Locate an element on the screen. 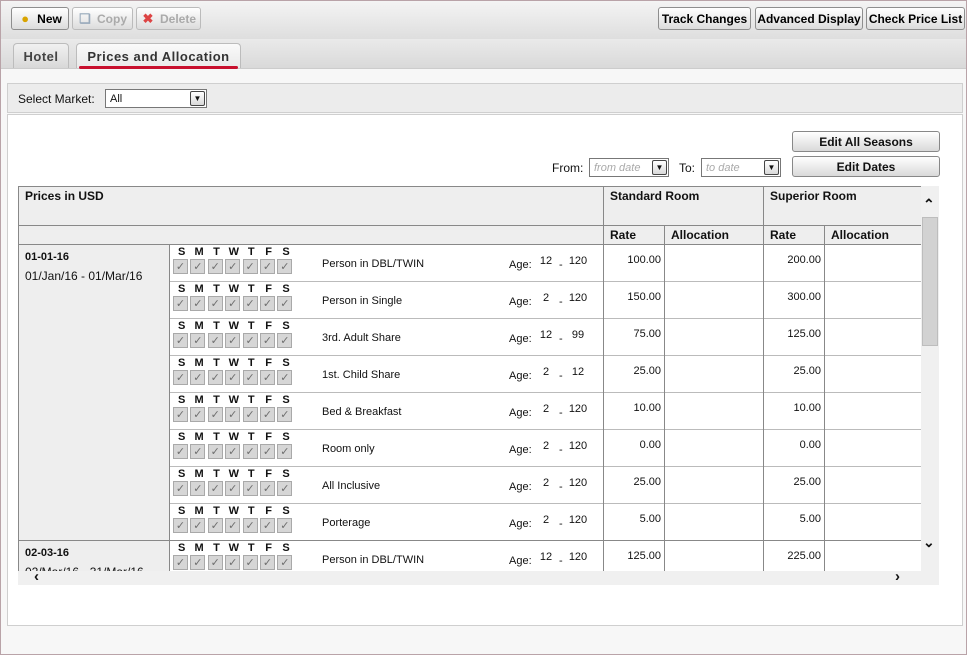 The height and width of the screenshot is (655, 967). check-price-list-button: Check Price List is located at coordinates (915, 18).